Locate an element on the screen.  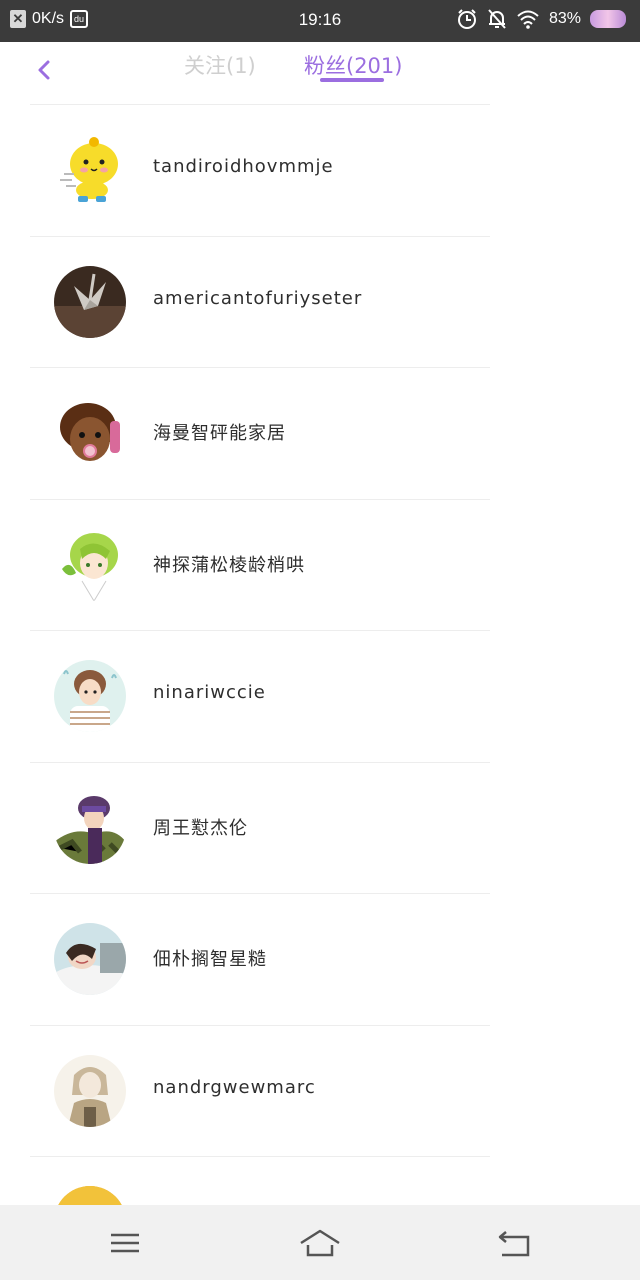
menu-button is located at coordinates (125, 1243).